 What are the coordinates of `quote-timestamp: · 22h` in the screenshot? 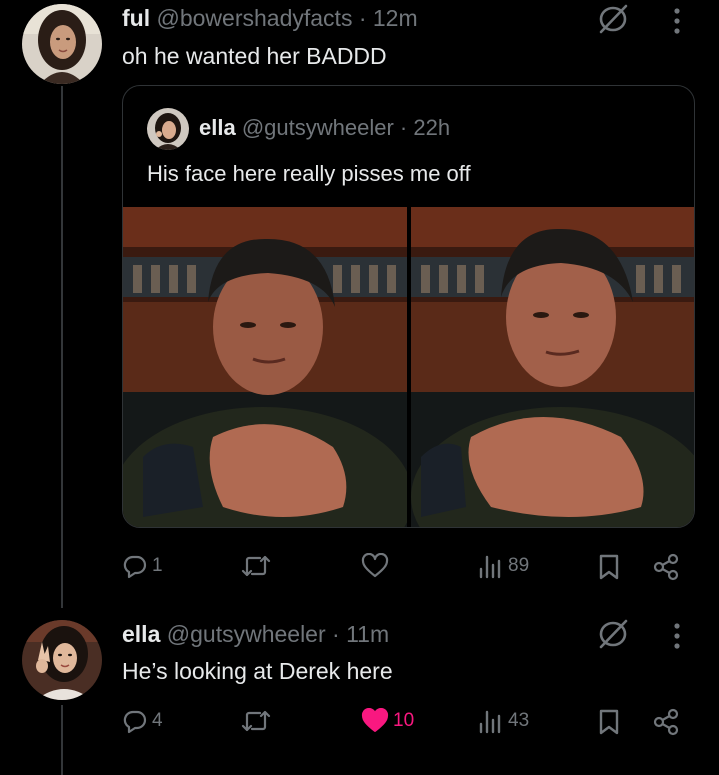 It's located at (425, 127).